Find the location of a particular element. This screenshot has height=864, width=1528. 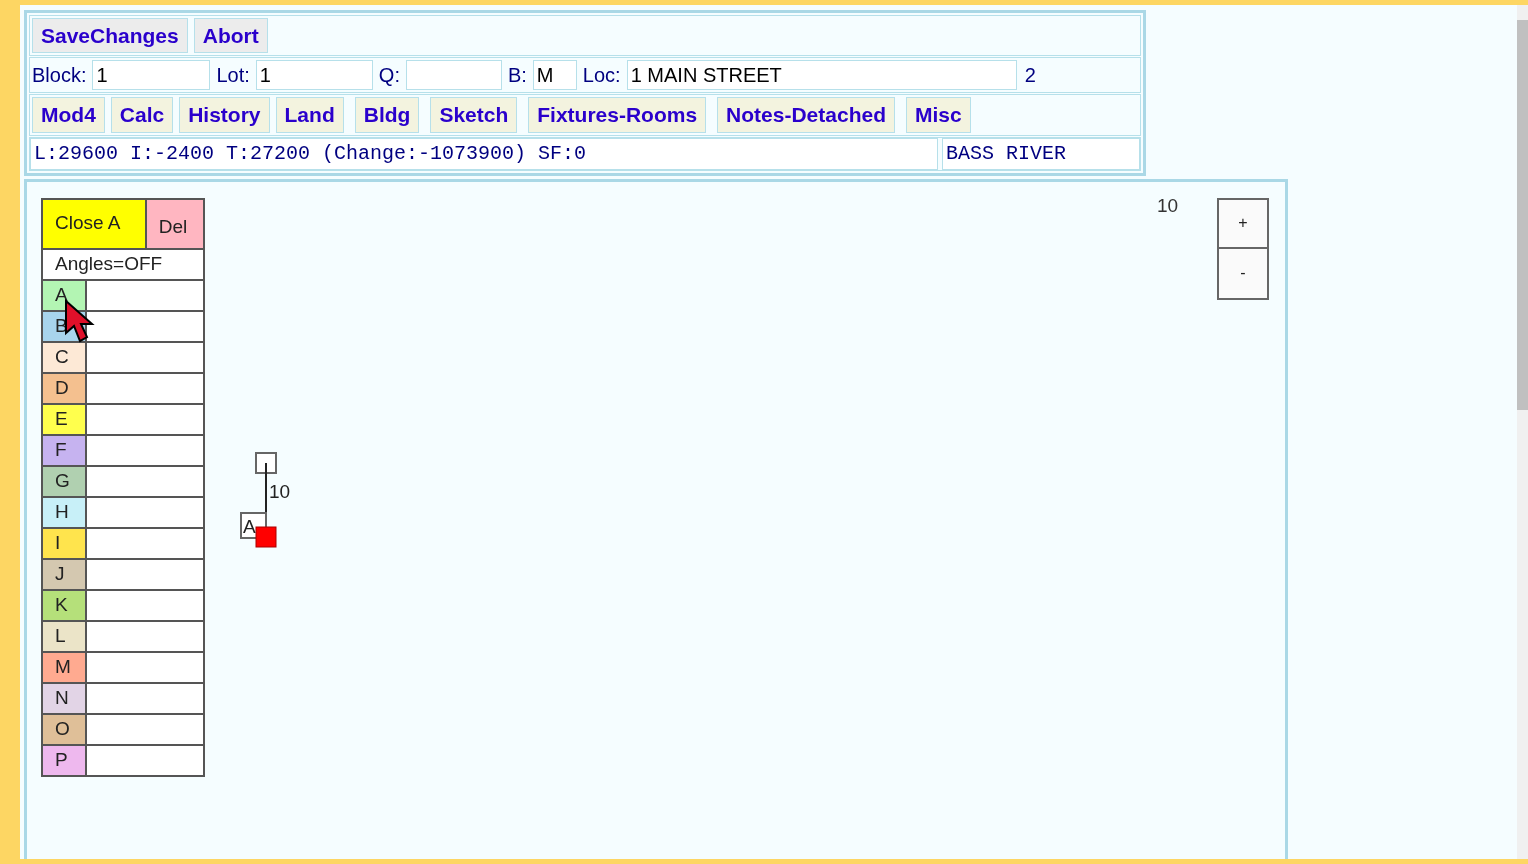

section-letter: G is located at coordinates (64, 481).